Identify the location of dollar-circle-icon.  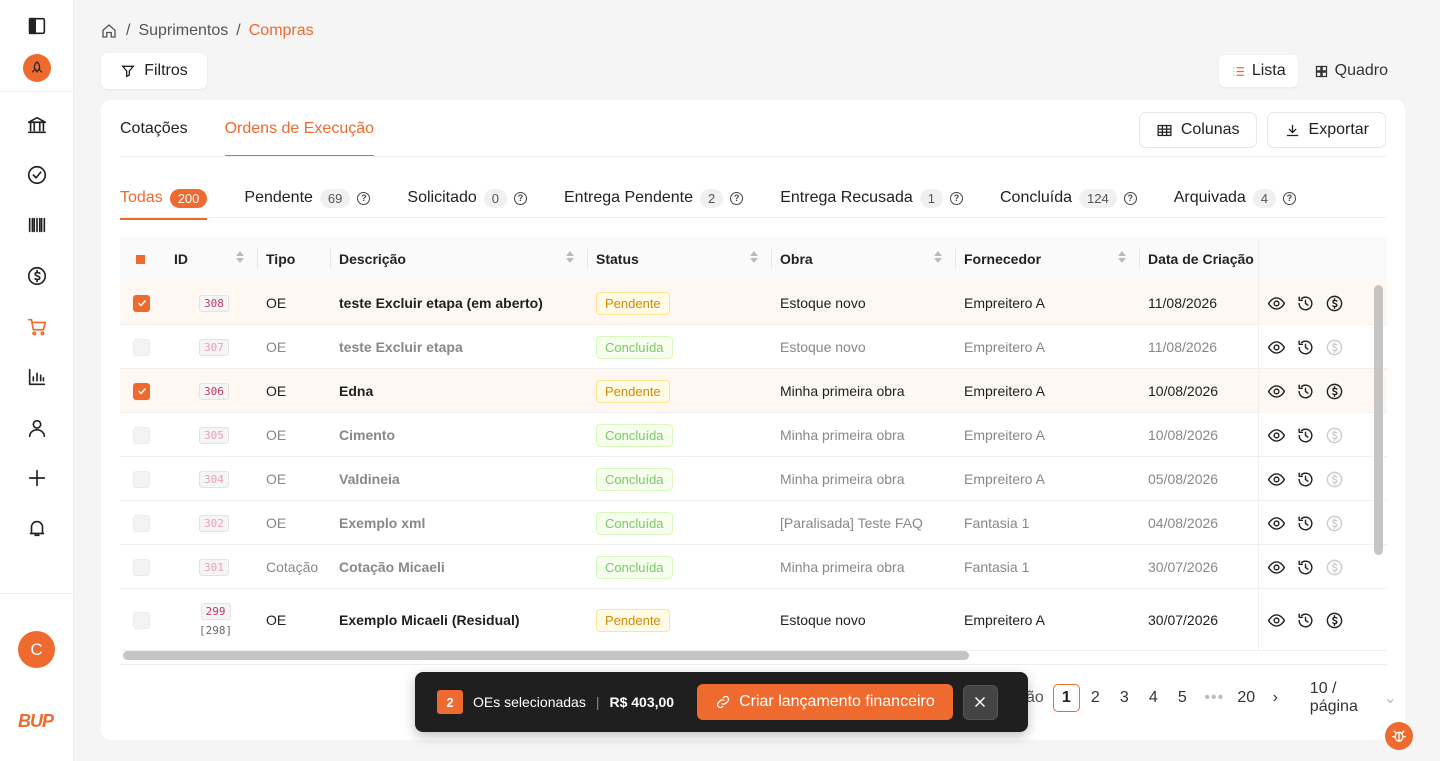
(37, 276).